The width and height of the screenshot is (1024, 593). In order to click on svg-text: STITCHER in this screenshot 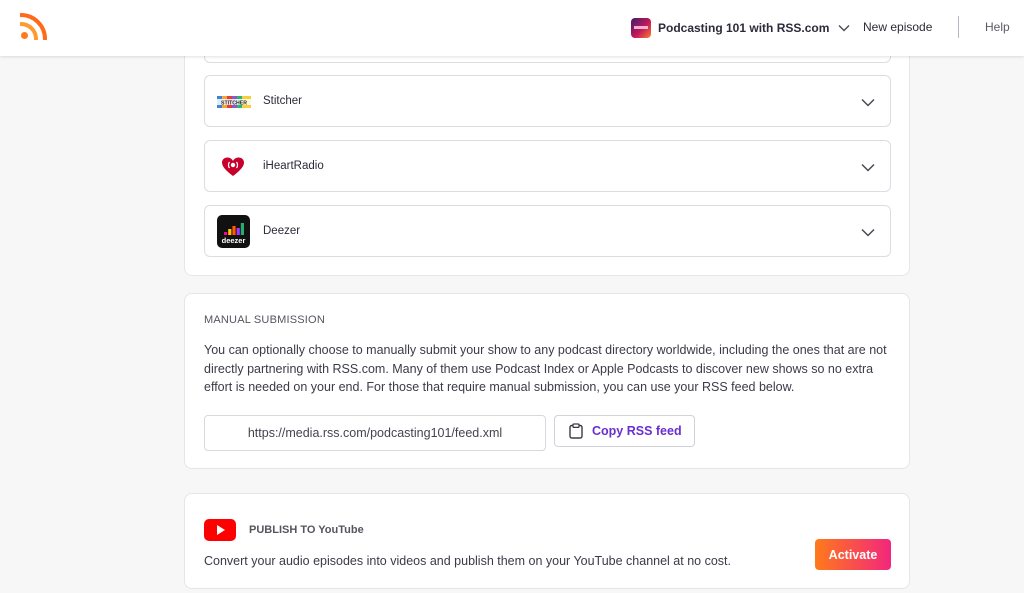, I will do `click(234, 103)`.